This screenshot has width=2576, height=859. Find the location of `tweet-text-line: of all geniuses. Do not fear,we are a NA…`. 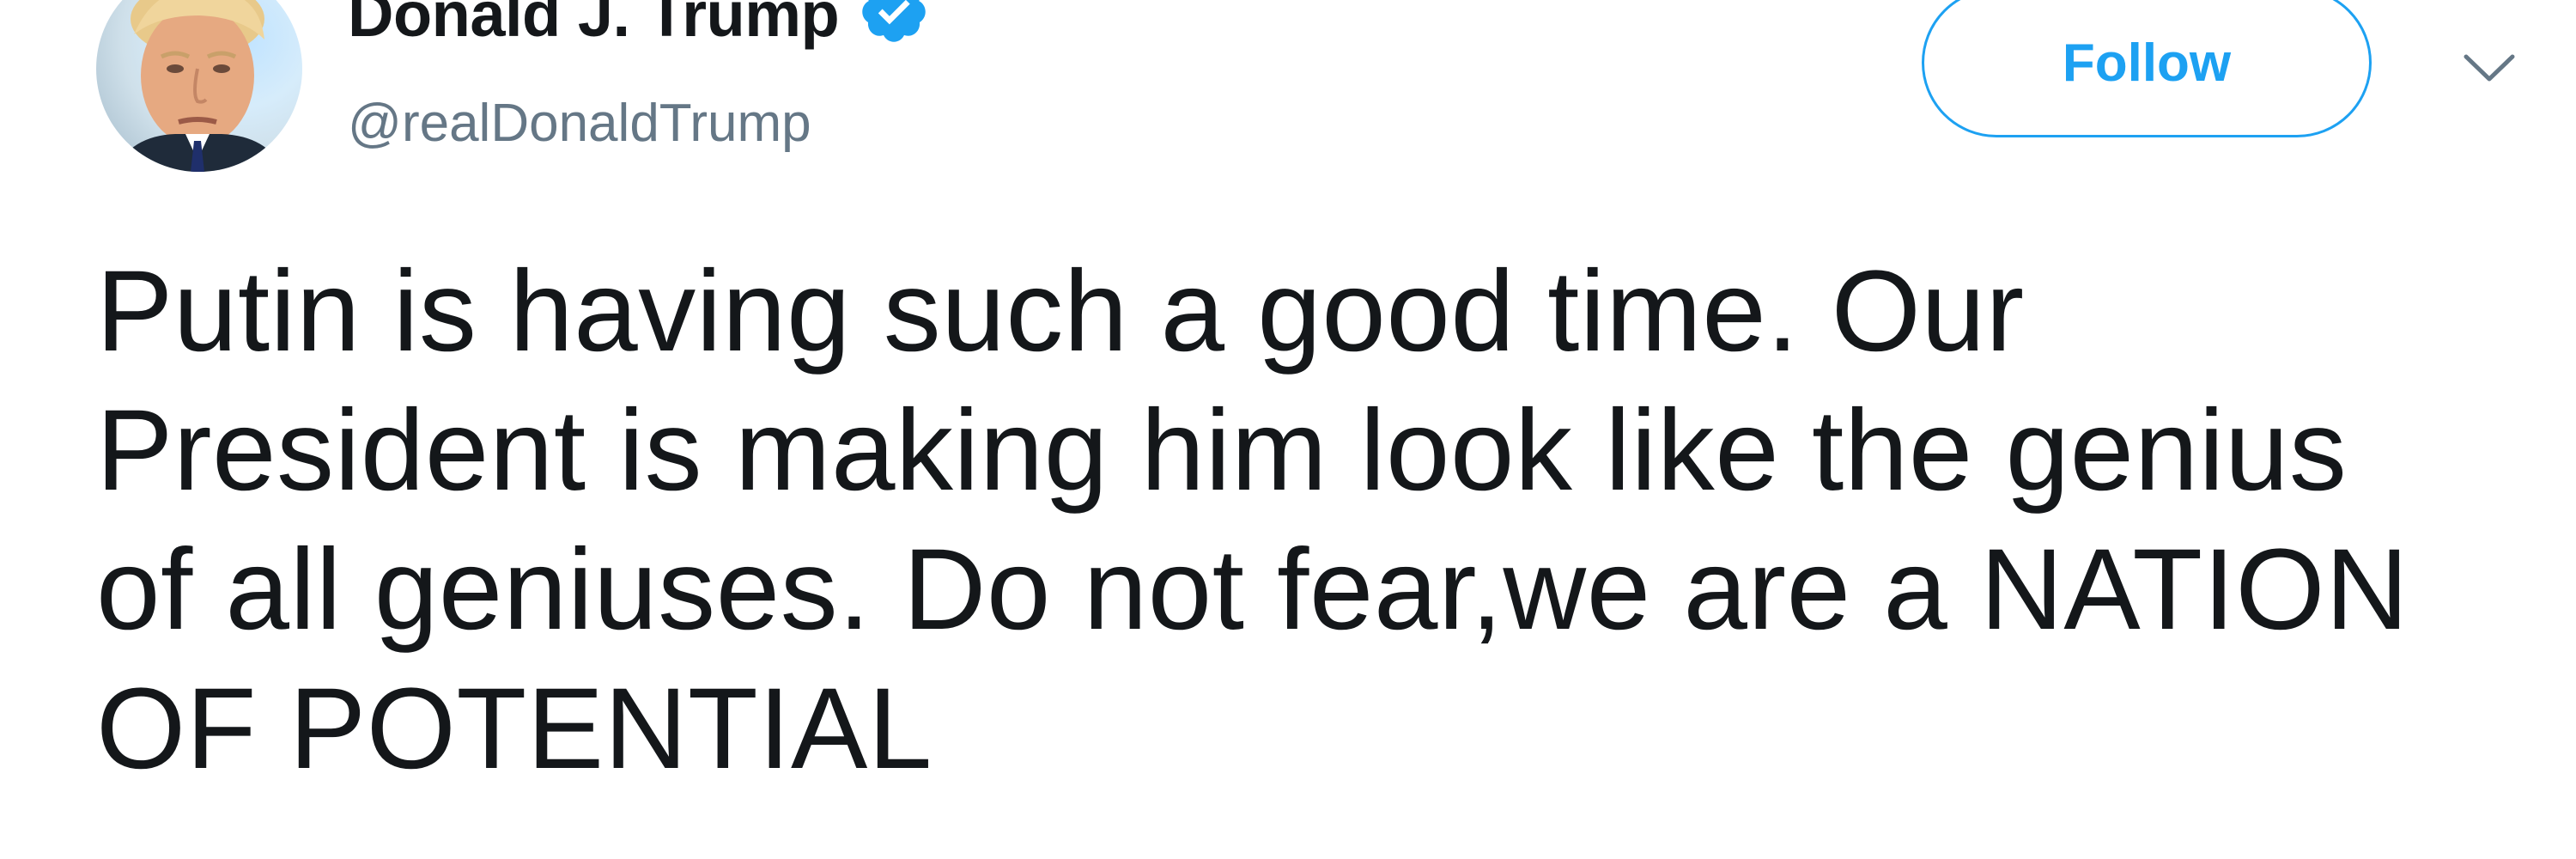

tweet-text-line: of all geniuses. Do not fear,we are a NA… is located at coordinates (1252, 590).